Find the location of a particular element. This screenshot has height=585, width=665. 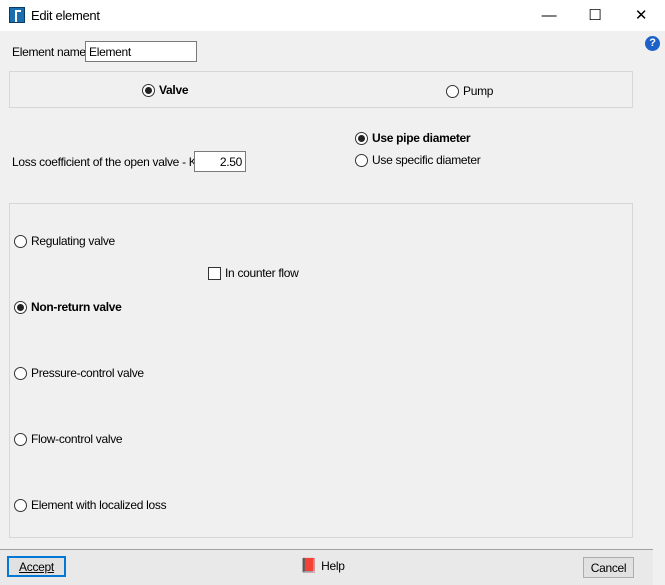

radio-label: Element with localized loss is located at coordinates (99, 505).